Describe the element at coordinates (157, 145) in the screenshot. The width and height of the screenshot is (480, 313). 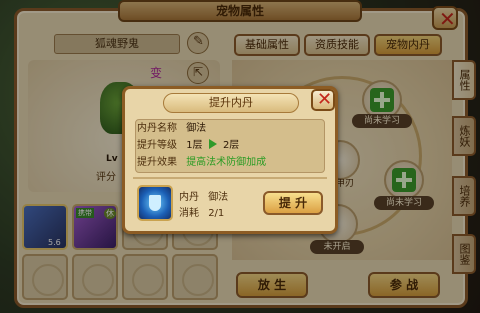
I see `dan-level-label: 提升等级` at that location.